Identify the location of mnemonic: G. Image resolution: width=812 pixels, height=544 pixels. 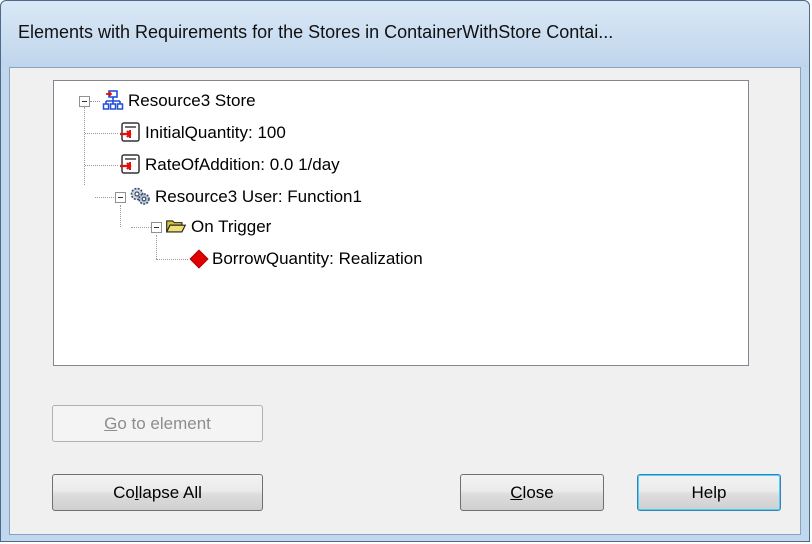
(111, 423).